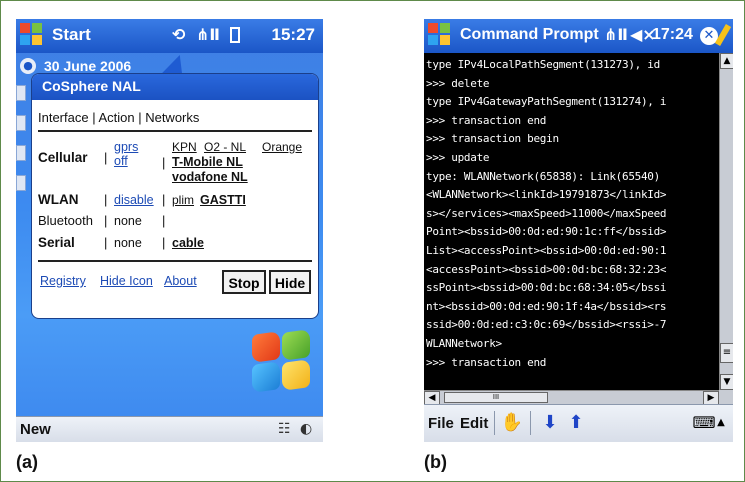 The height and width of the screenshot is (482, 745). I want to click on console-line: type IPv4GatewayPathSegment(131274), i, so click(546, 102).